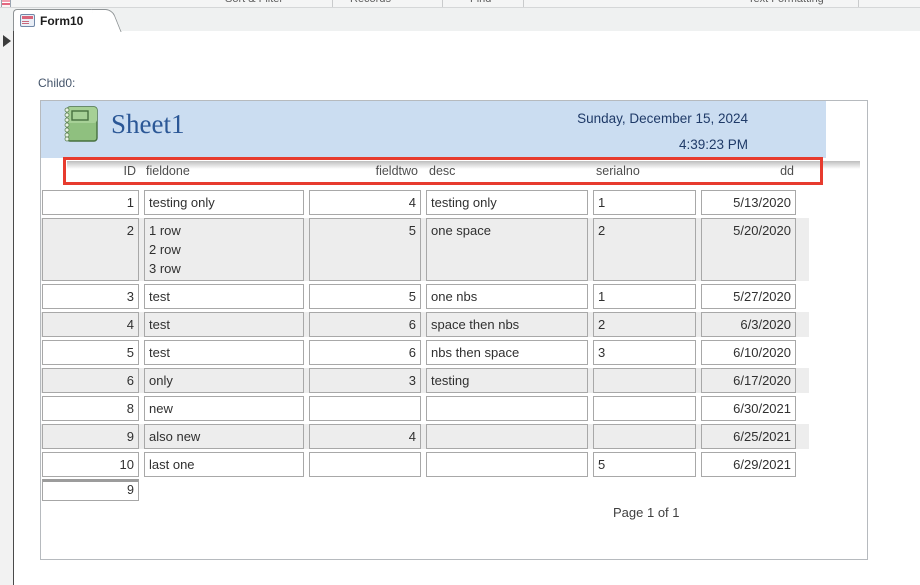 The width and height of the screenshot is (920, 585). What do you see at coordinates (224, 202) in the screenshot?
I see `cell-fieldone: testing only` at bounding box center [224, 202].